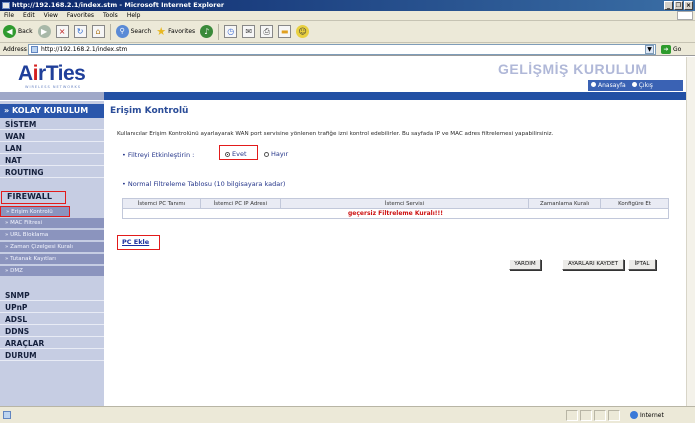 Image resolution: width=695 pixels, height=423 pixels. What do you see at coordinates (634, 203) in the screenshot?
I see `col-configure: Konfigüre Et` at bounding box center [634, 203].